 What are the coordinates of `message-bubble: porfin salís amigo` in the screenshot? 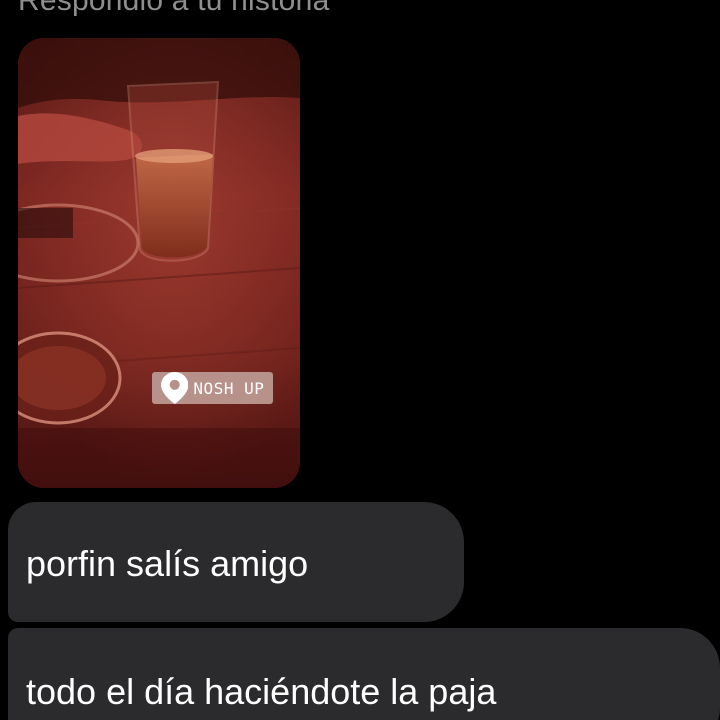 It's located at (236, 562).